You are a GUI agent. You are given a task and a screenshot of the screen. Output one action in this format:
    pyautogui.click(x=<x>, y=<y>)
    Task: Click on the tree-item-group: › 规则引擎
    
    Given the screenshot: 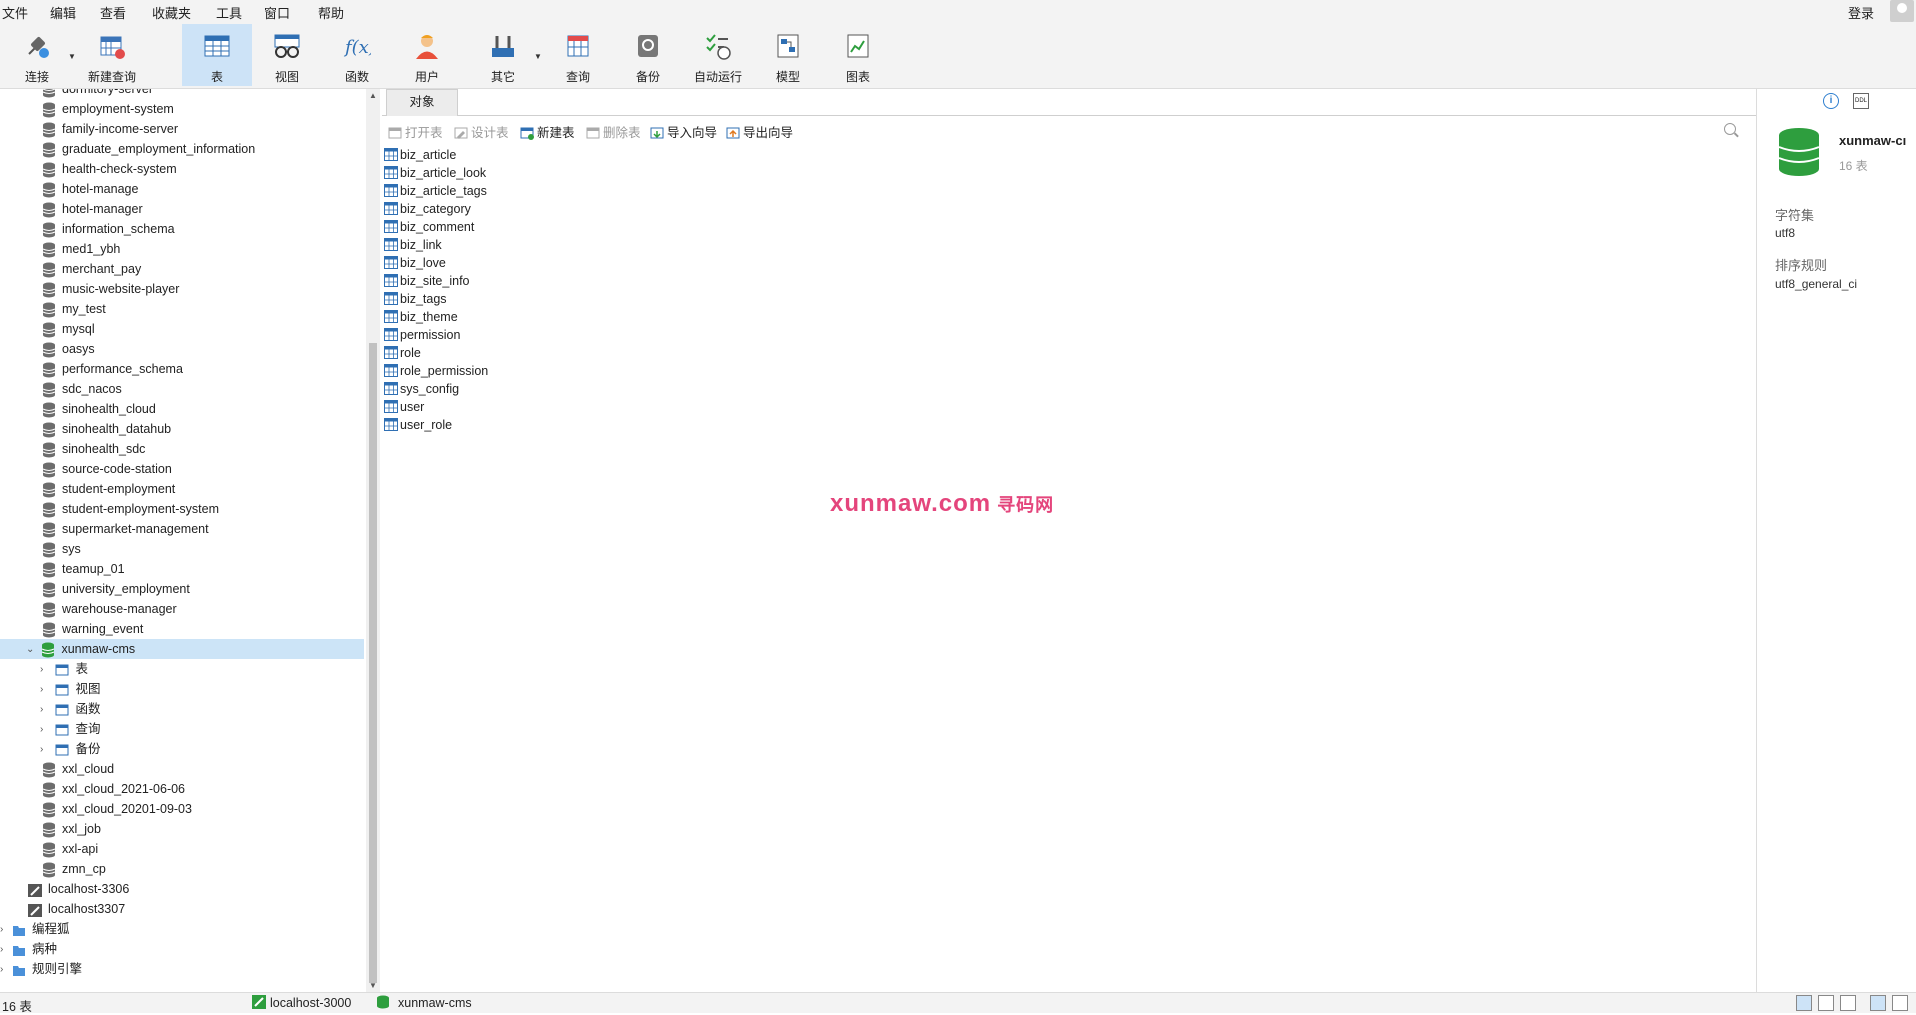 What is the action you would take?
    pyautogui.click(x=41, y=969)
    